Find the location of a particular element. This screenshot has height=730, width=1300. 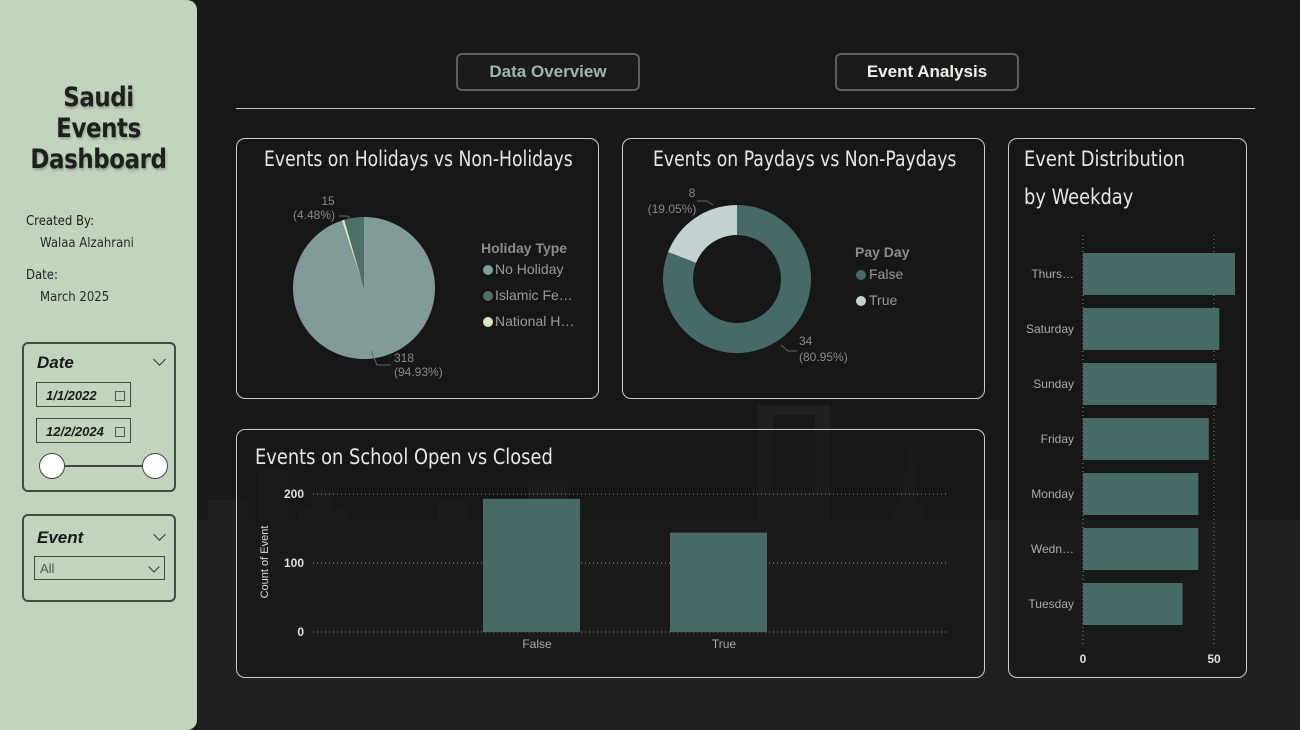

slider-end-handle is located at coordinates (155, 466).